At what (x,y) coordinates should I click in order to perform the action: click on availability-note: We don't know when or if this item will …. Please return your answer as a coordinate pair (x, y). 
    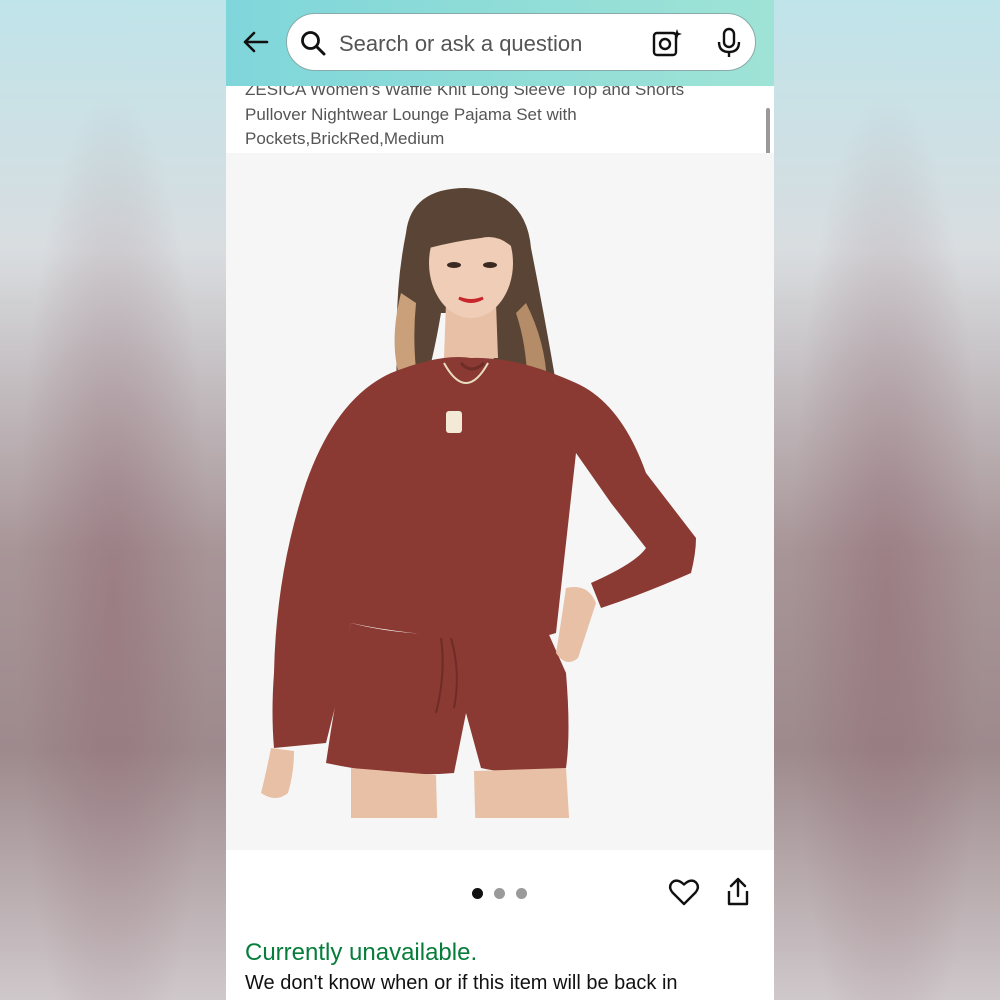
    Looking at the image, I should click on (461, 983).